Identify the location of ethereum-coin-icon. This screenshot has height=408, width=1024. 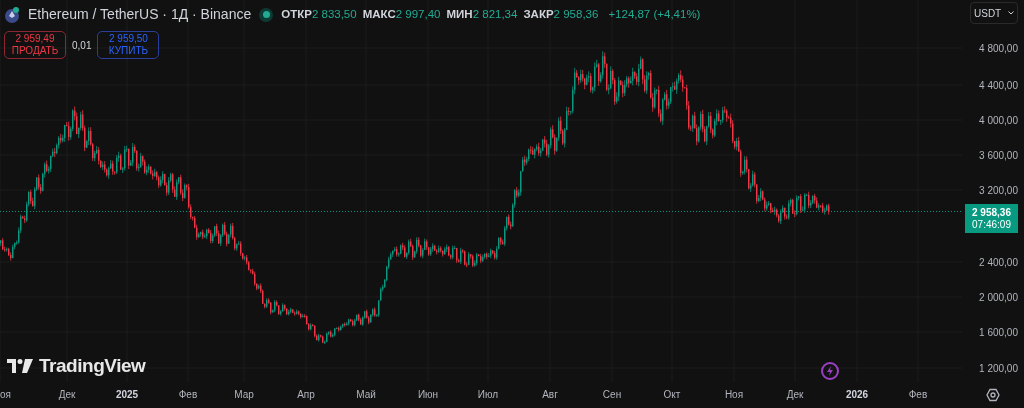
(12, 14).